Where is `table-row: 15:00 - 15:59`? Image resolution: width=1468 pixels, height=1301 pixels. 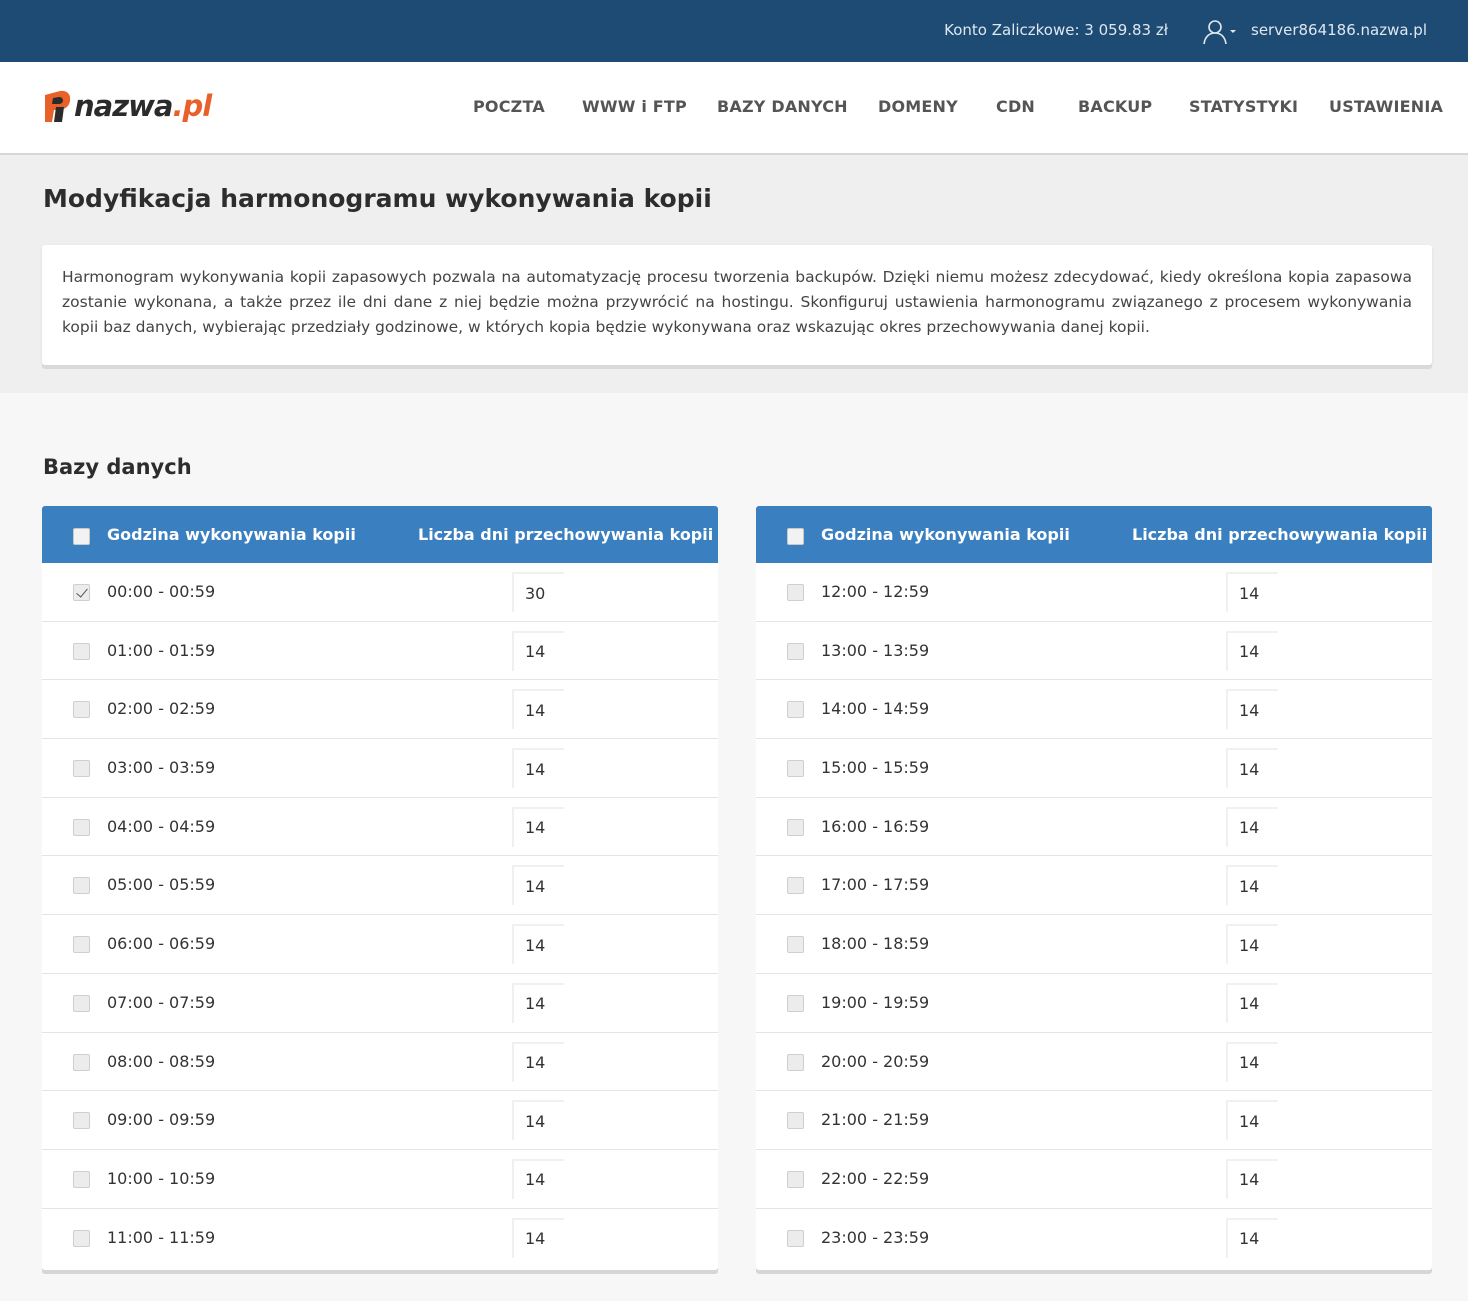
table-row: 15:00 - 15:59 is located at coordinates (1094, 768).